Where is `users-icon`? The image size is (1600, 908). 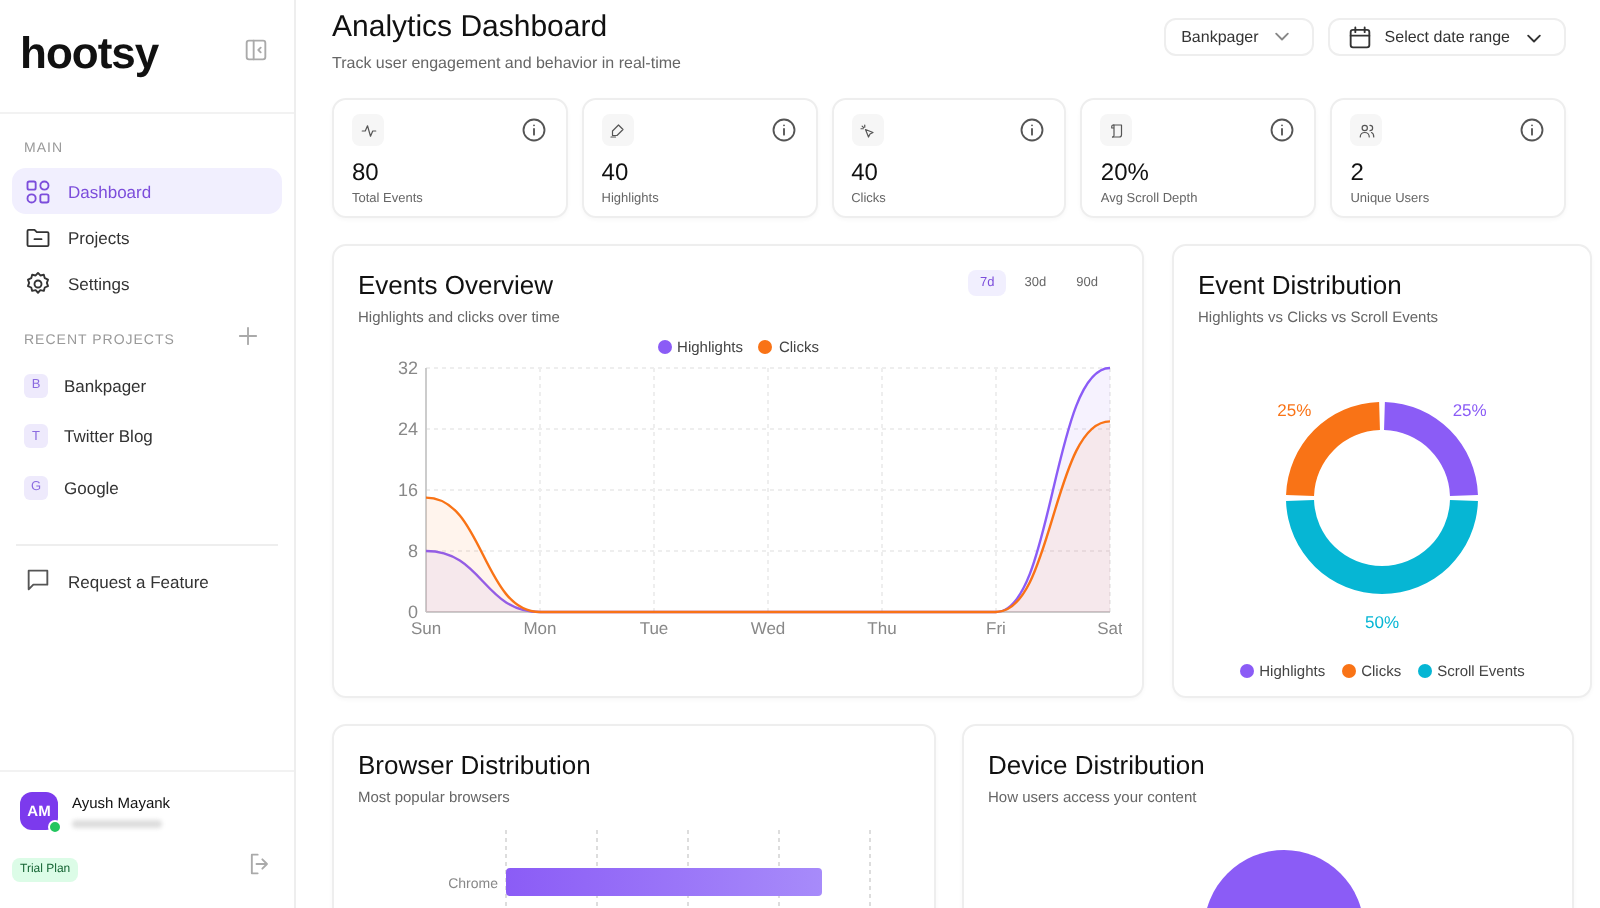
users-icon is located at coordinates (1366, 130).